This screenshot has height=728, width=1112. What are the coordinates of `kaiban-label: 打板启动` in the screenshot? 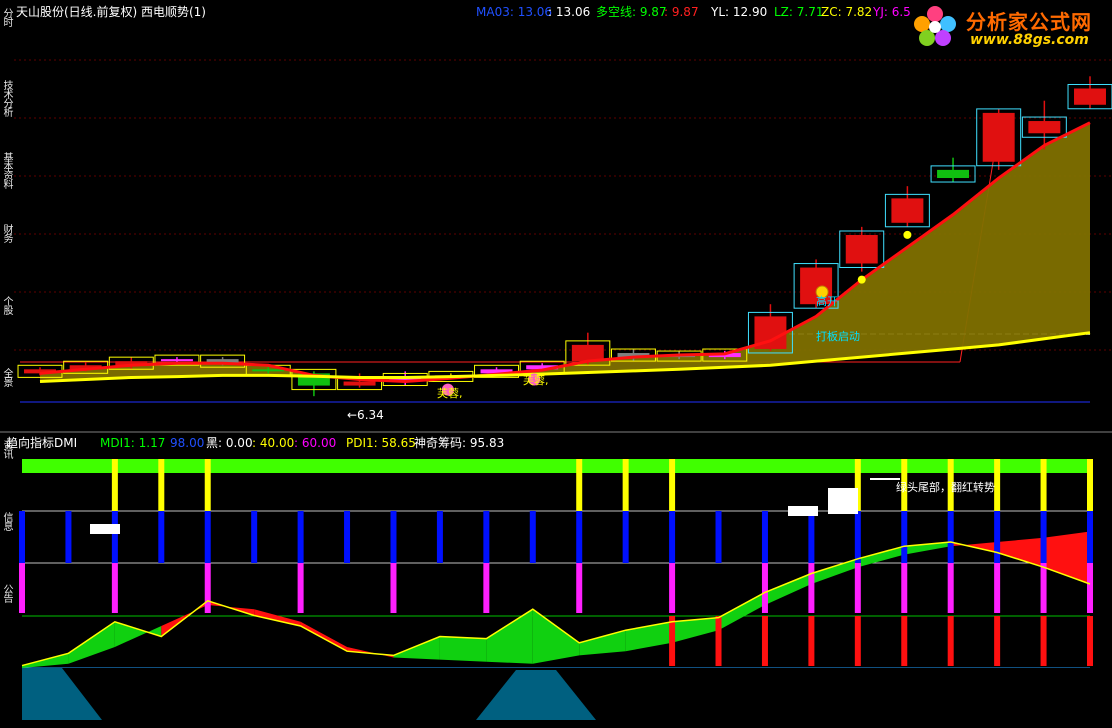 It's located at (838, 336).